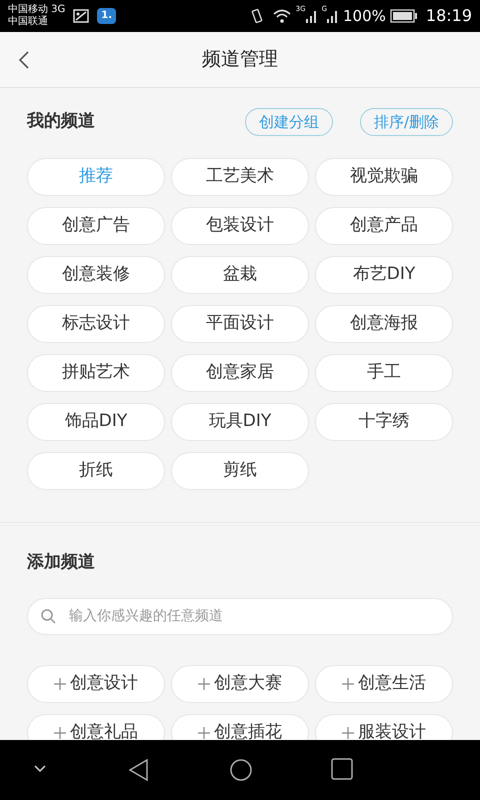 The image size is (480, 800). I want to click on channel-tag: 包装设计, so click(240, 226).